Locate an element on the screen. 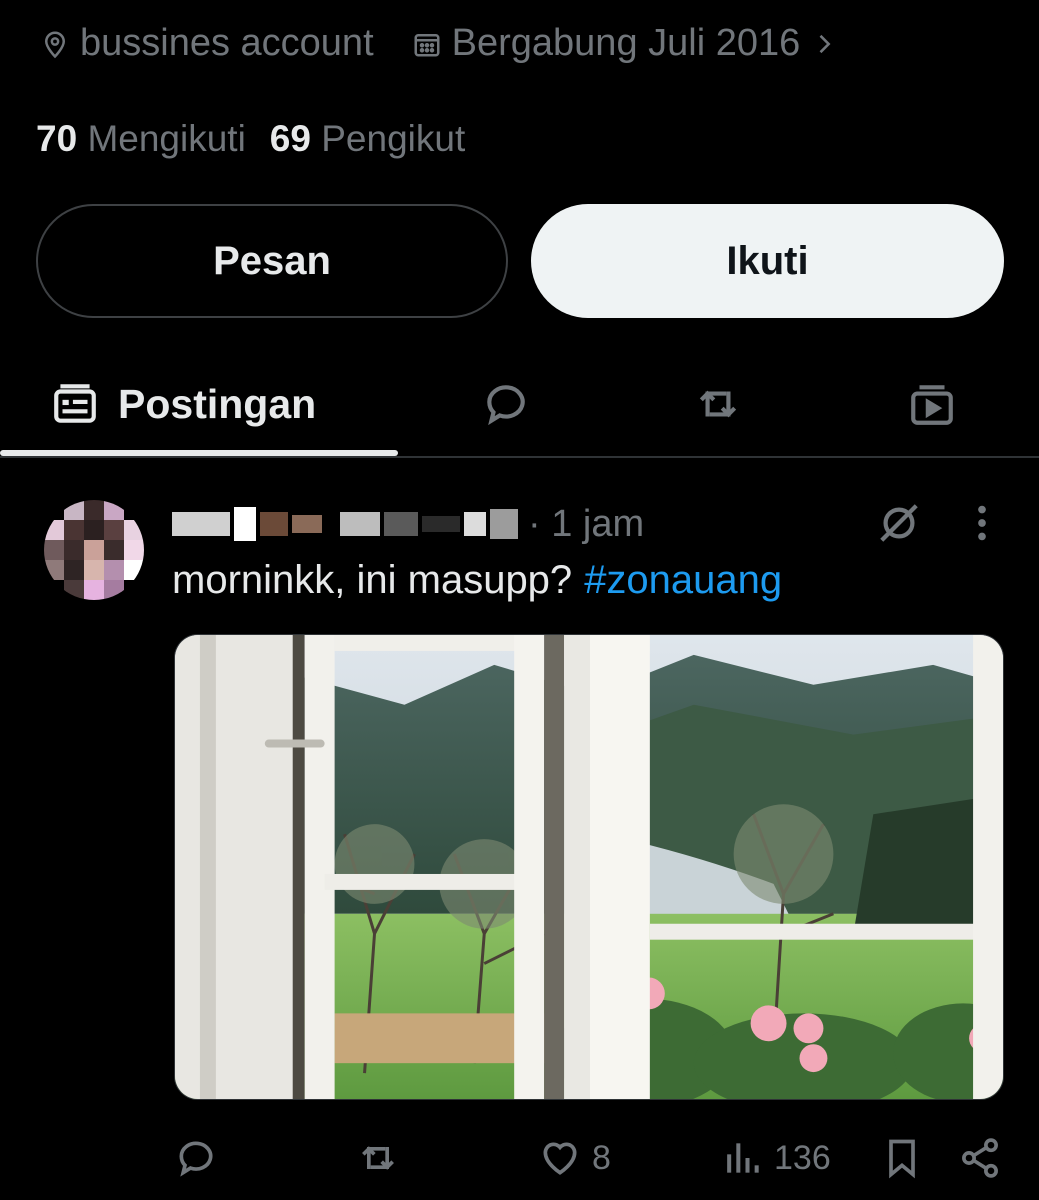  tab-posts: Postingan is located at coordinates (183, 404).